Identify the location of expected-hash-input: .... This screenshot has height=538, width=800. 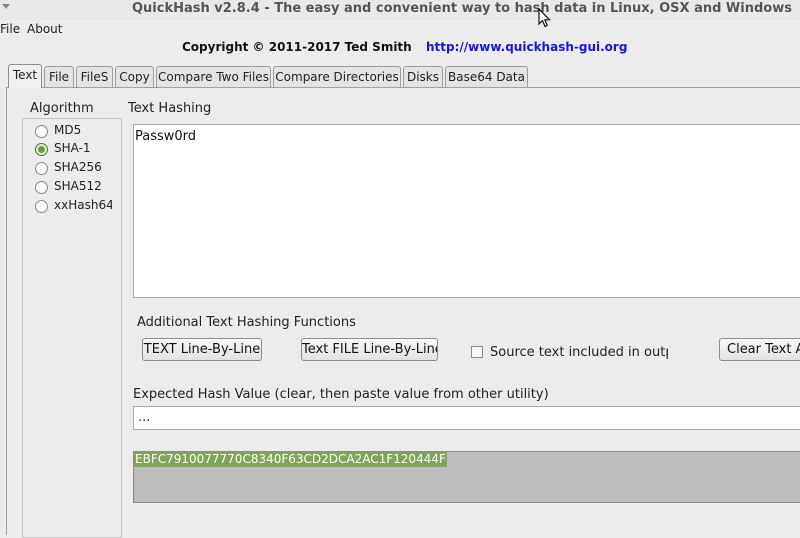
(466, 418).